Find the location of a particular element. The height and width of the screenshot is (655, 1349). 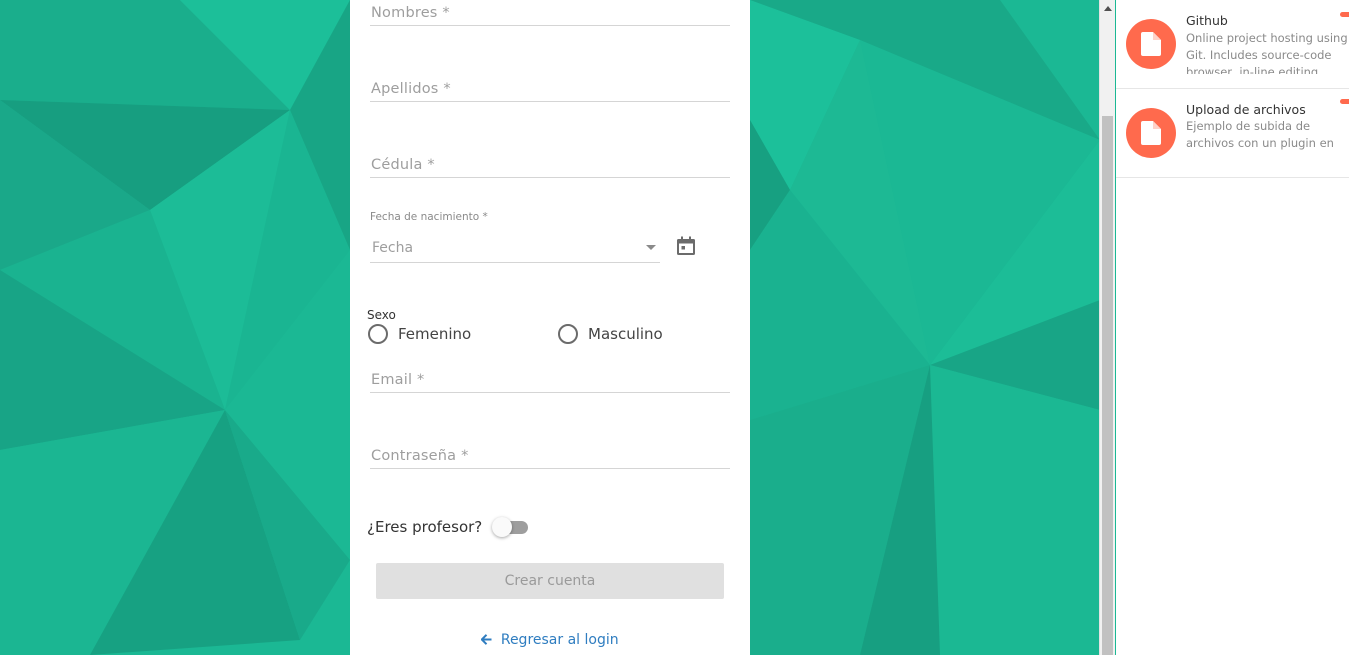

profesor-toggle is located at coordinates (510, 527).